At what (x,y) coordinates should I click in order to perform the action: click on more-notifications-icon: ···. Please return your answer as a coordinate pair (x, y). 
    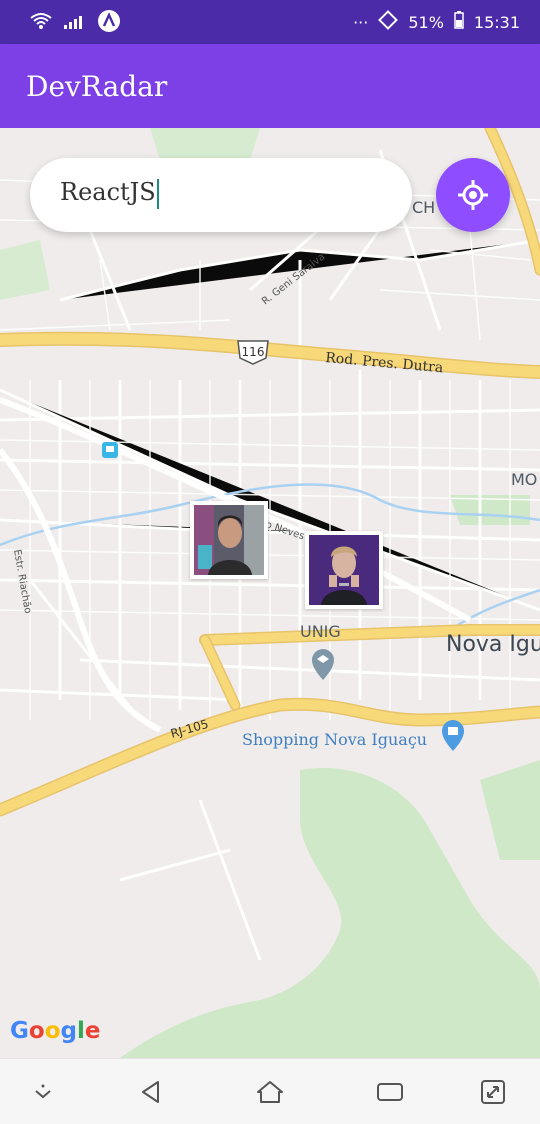
    Looking at the image, I should click on (361, 22).